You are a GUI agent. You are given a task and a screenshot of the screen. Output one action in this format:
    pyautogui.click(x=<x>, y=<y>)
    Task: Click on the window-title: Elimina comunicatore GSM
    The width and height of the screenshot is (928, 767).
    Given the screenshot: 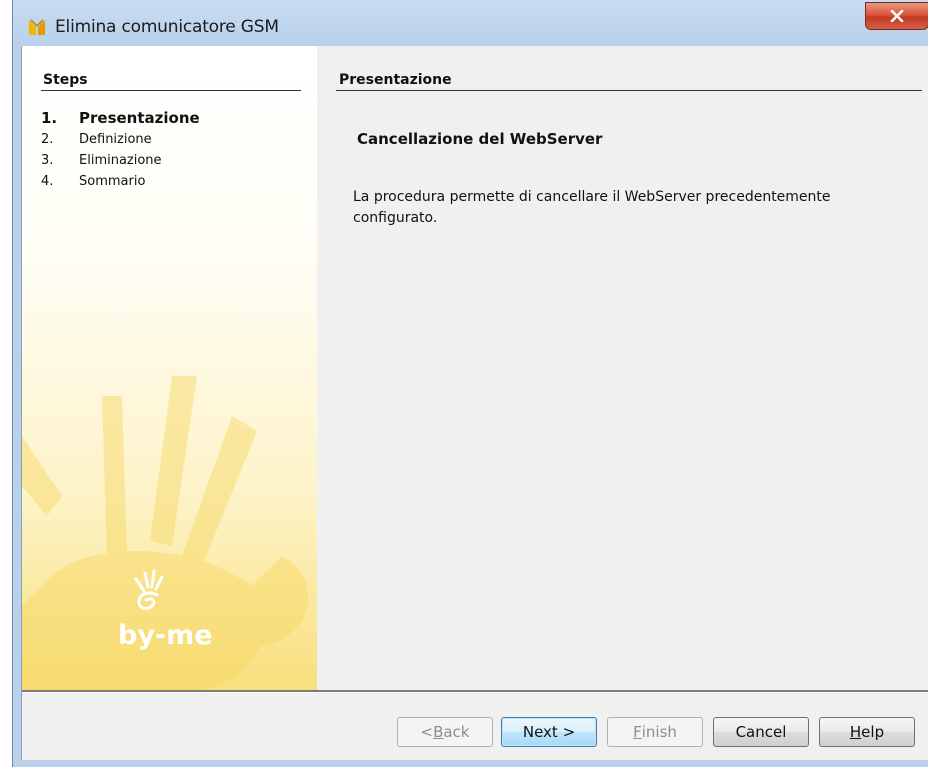 What is the action you would take?
    pyautogui.click(x=167, y=27)
    